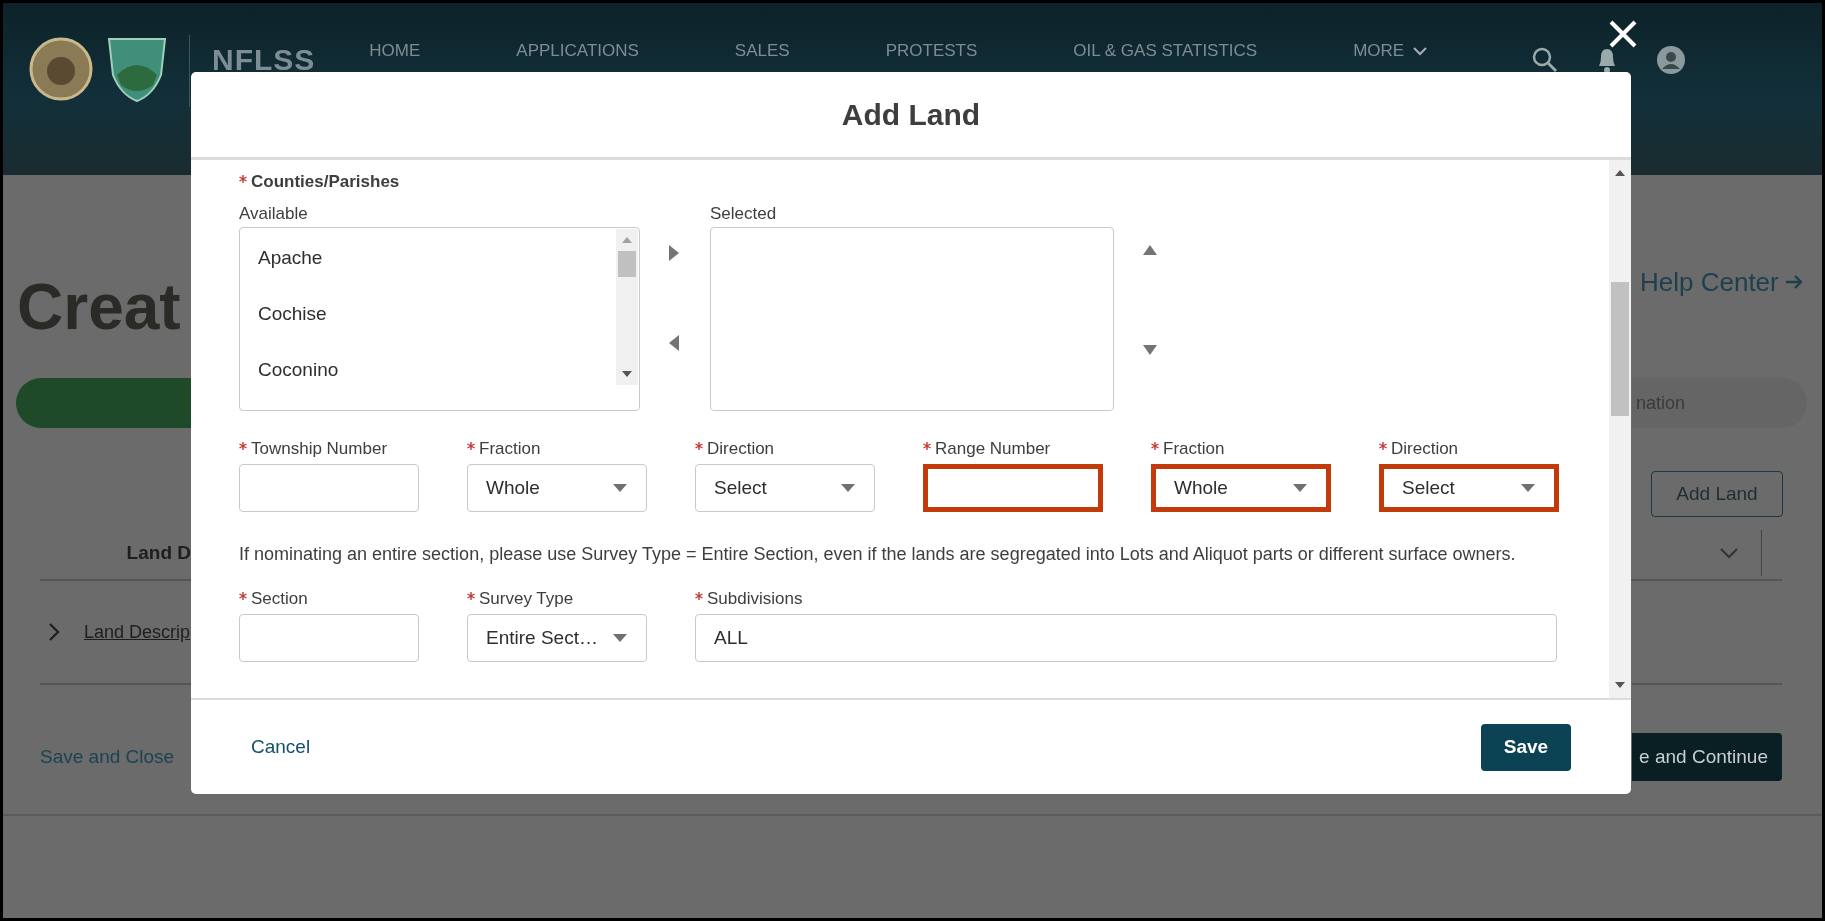  What do you see at coordinates (931, 51) in the screenshot?
I see `nav-link: PROTESTS` at bounding box center [931, 51].